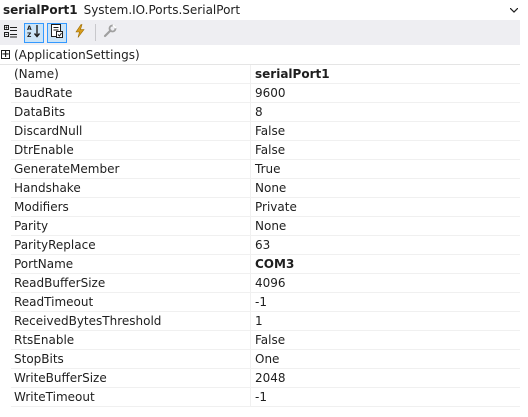 This screenshot has width=528, height=417. I want to click on property-name: (Name), so click(131, 74).